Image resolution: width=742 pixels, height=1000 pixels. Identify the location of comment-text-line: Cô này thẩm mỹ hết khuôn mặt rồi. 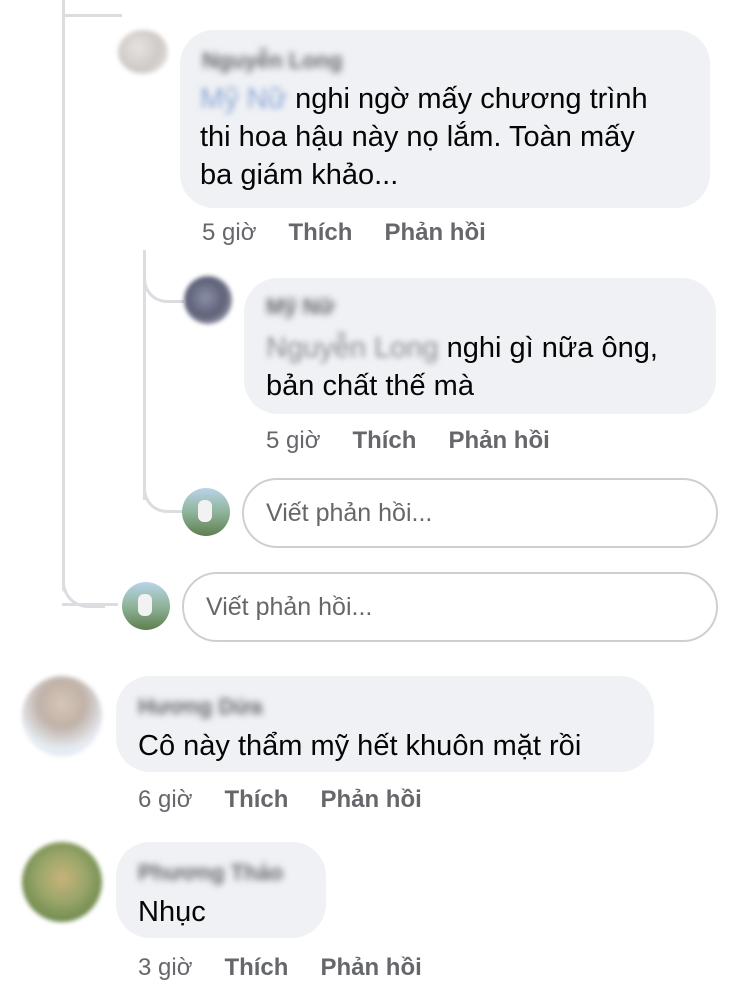
(360, 746).